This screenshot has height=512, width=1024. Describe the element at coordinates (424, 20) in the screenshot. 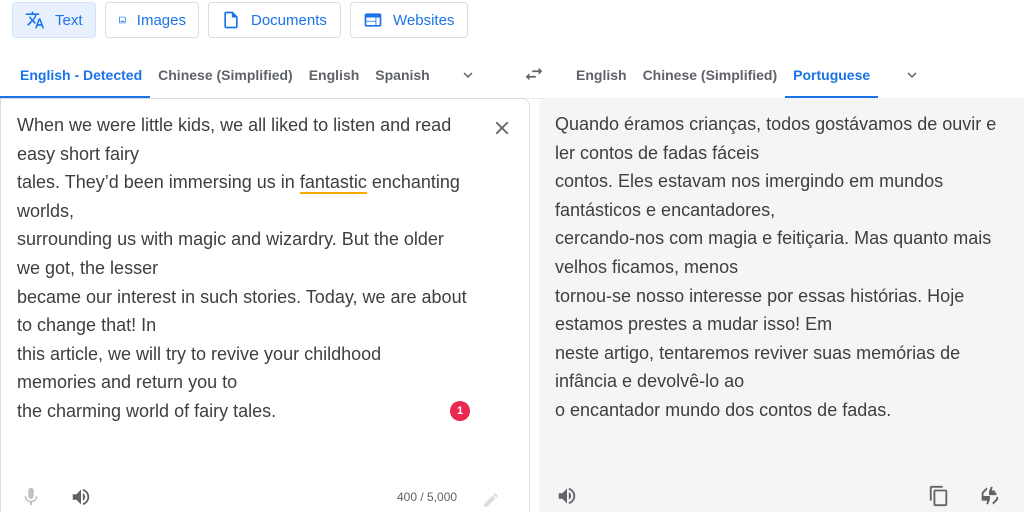

I see `websites-mode-label: Websites` at that location.